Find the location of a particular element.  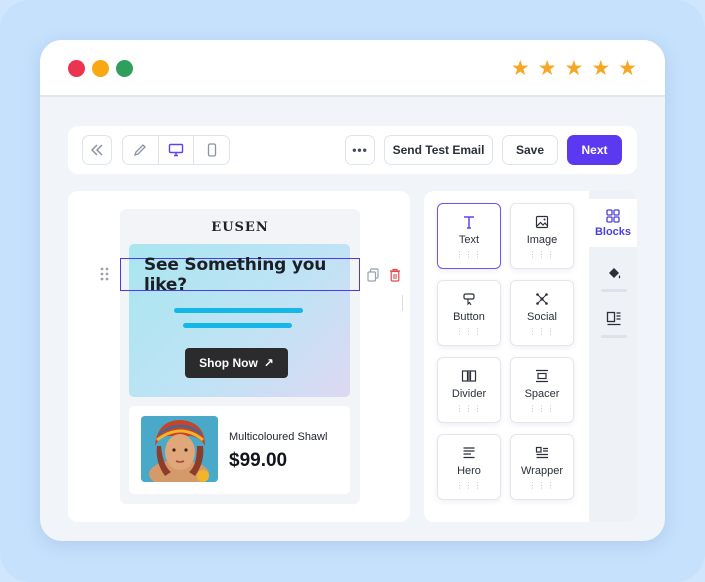

desktop-view-button is located at coordinates (177, 150).